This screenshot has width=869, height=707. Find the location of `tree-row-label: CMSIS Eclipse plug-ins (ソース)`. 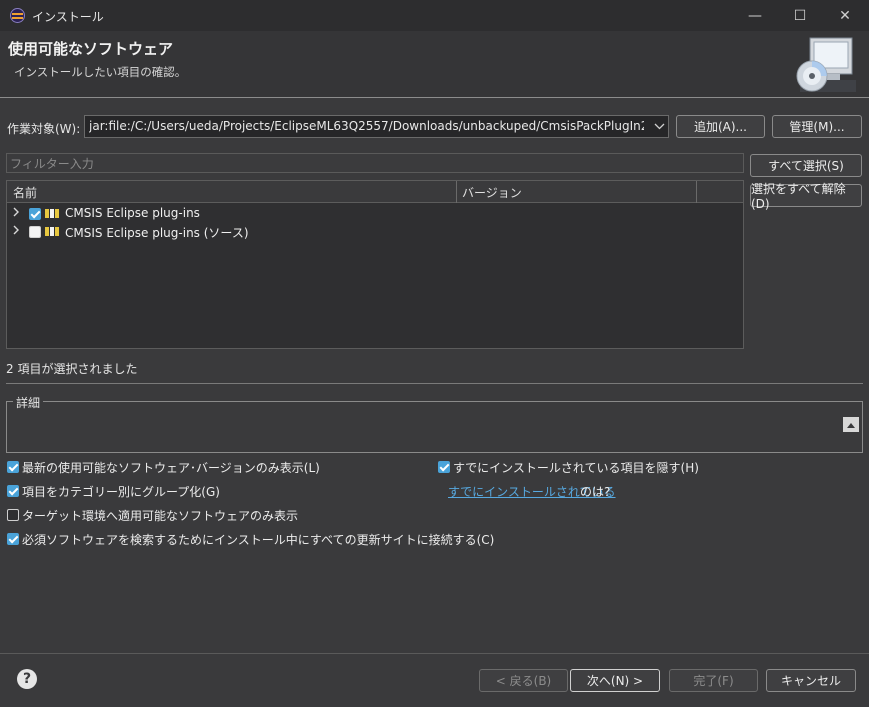

tree-row-label: CMSIS Eclipse plug-ins (ソース) is located at coordinates (157, 232).